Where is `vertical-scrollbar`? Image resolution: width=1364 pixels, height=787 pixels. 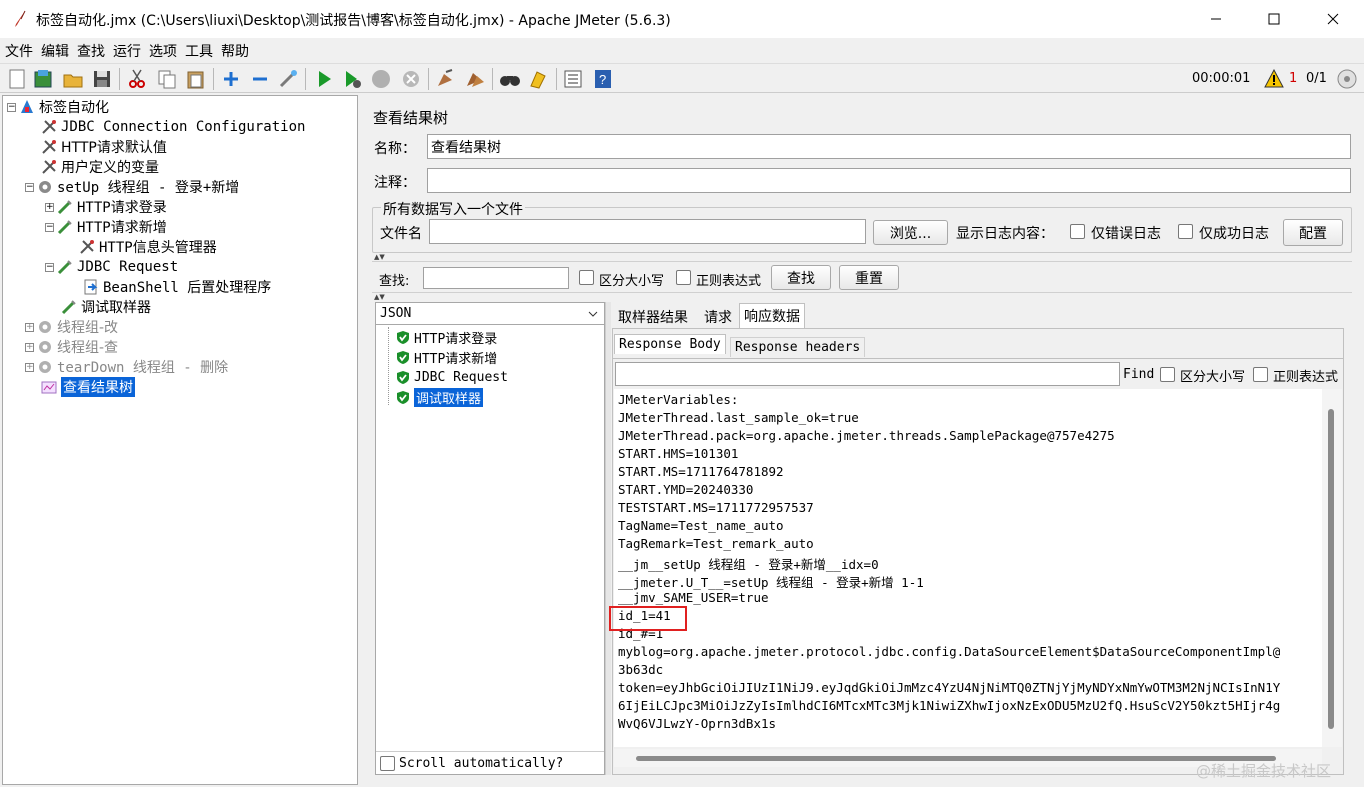 vertical-scrollbar is located at coordinates (1332, 568).